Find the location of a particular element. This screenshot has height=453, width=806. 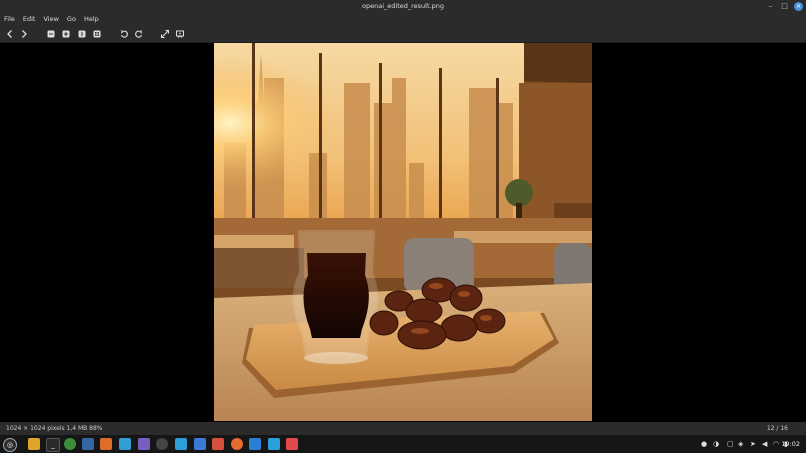

vscode-icon is located at coordinates (255, 444).